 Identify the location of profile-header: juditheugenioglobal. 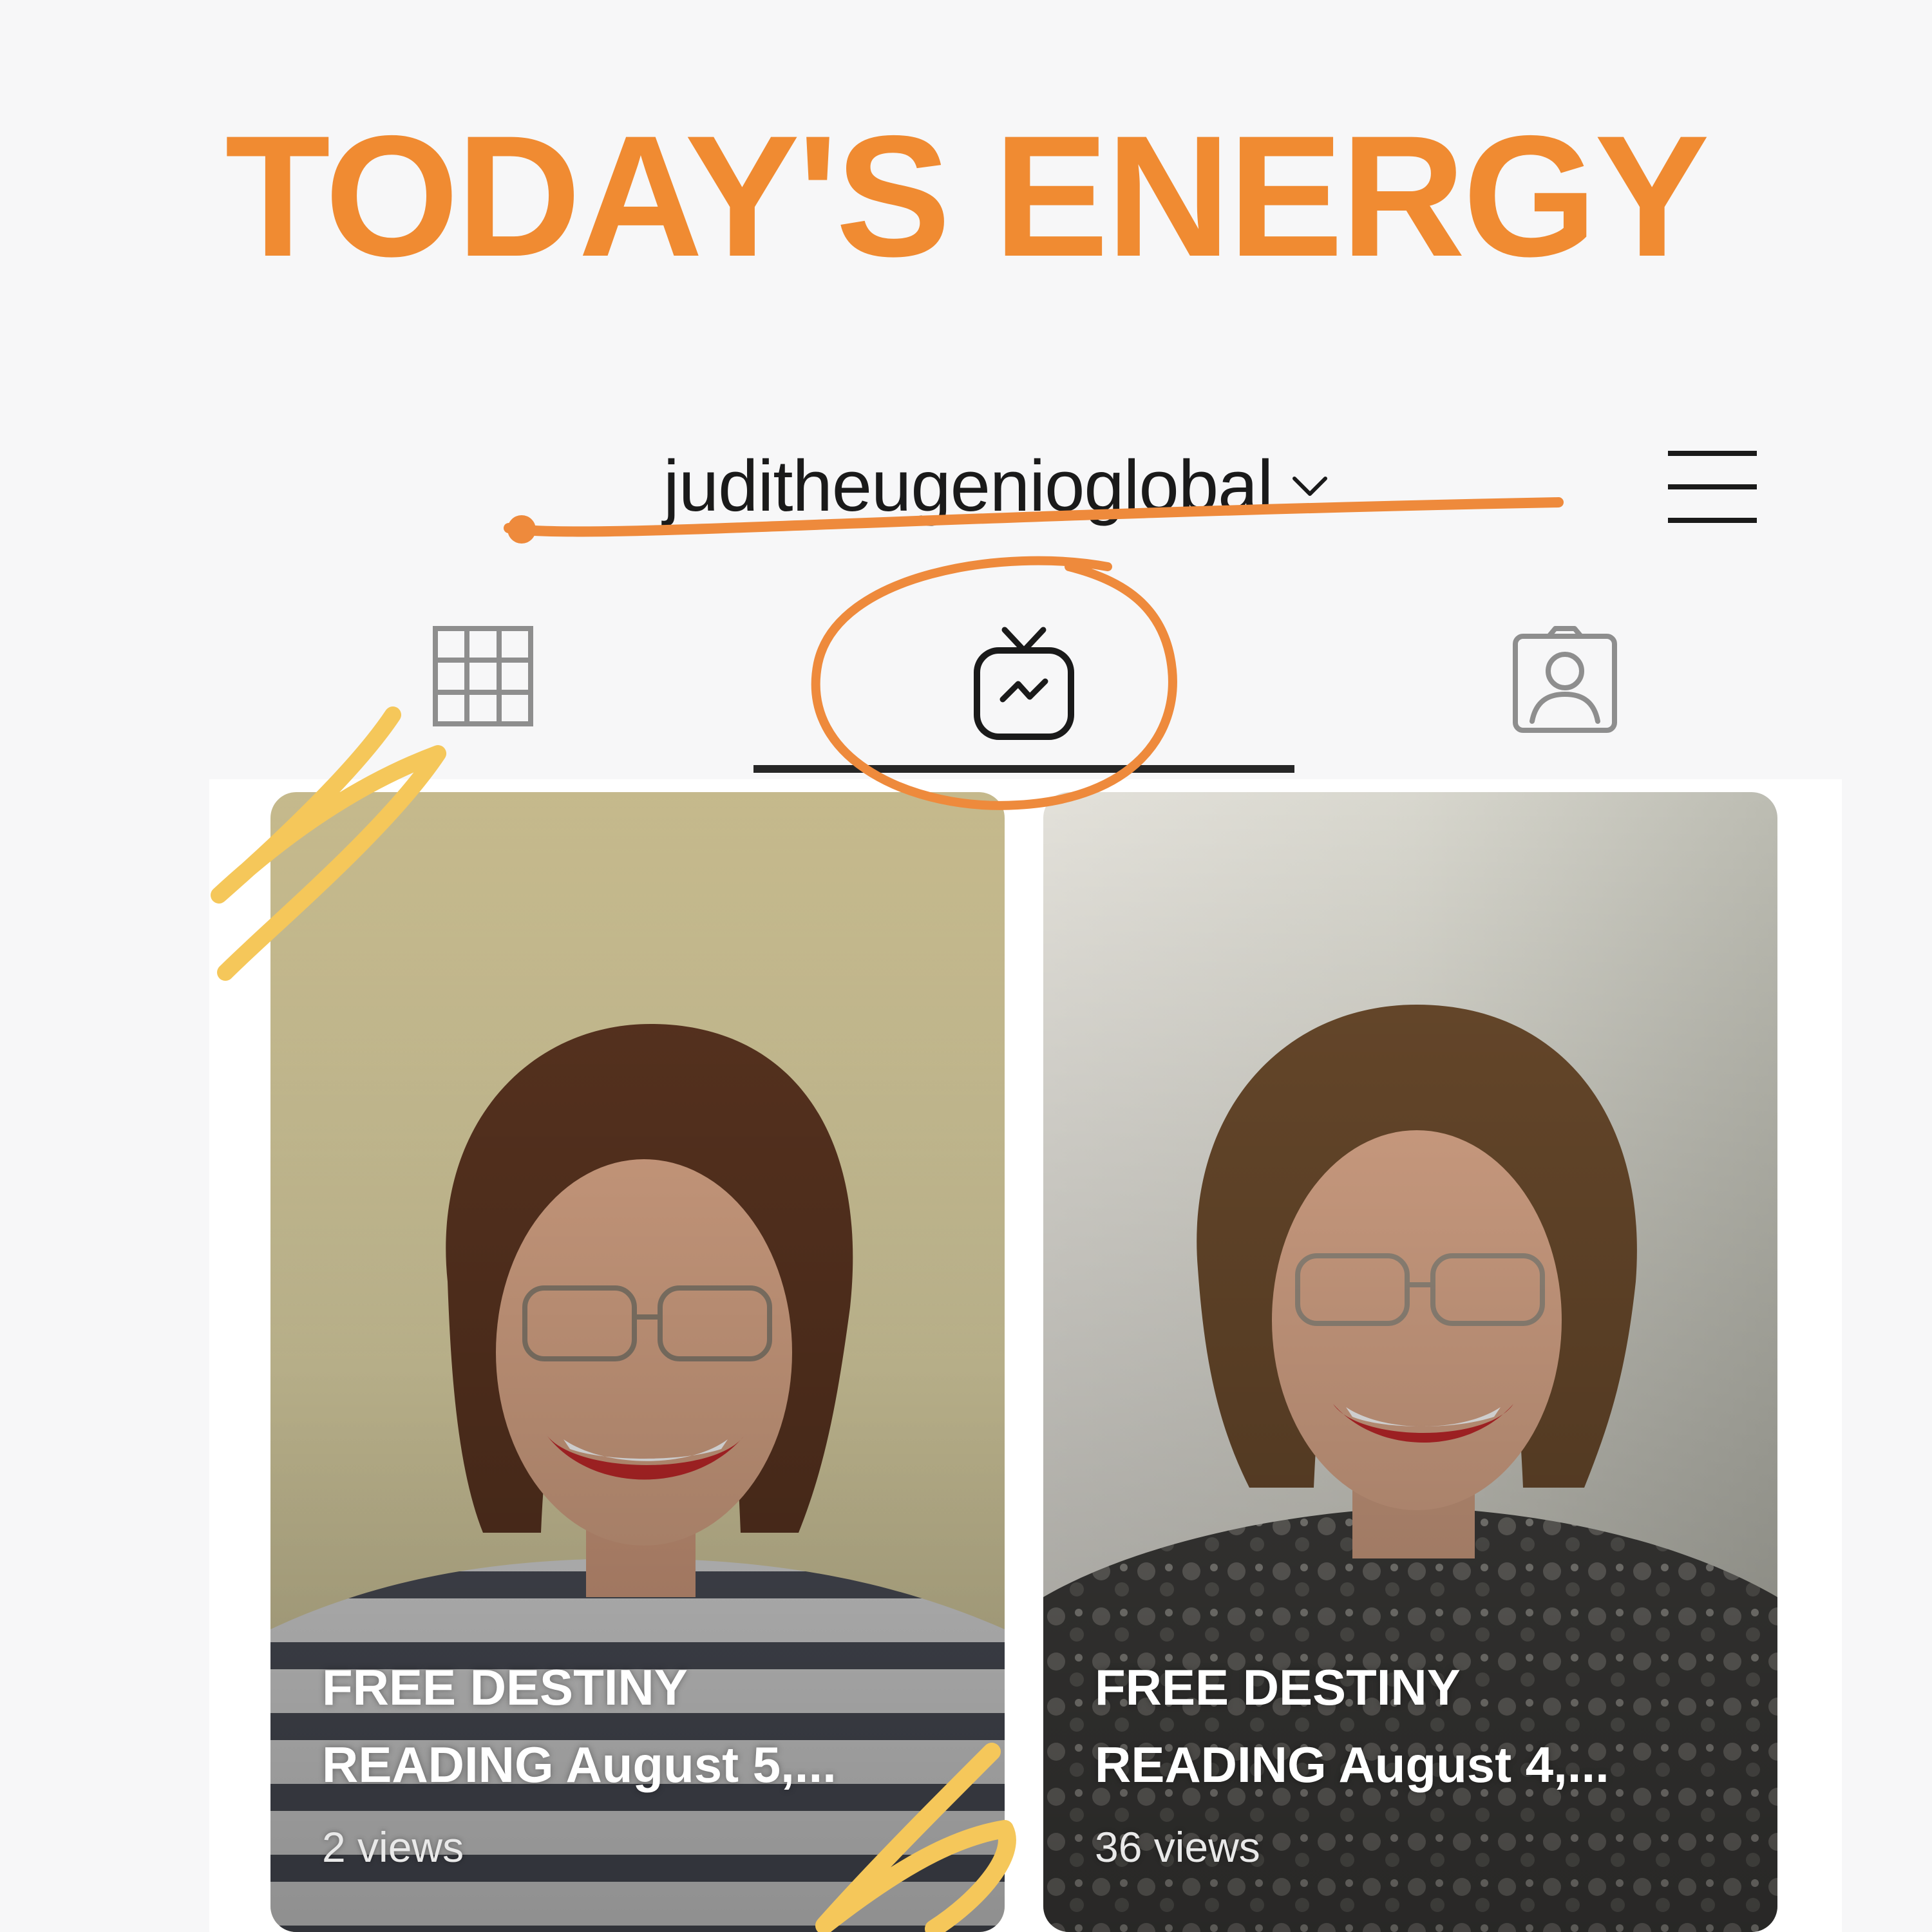
(966, 483).